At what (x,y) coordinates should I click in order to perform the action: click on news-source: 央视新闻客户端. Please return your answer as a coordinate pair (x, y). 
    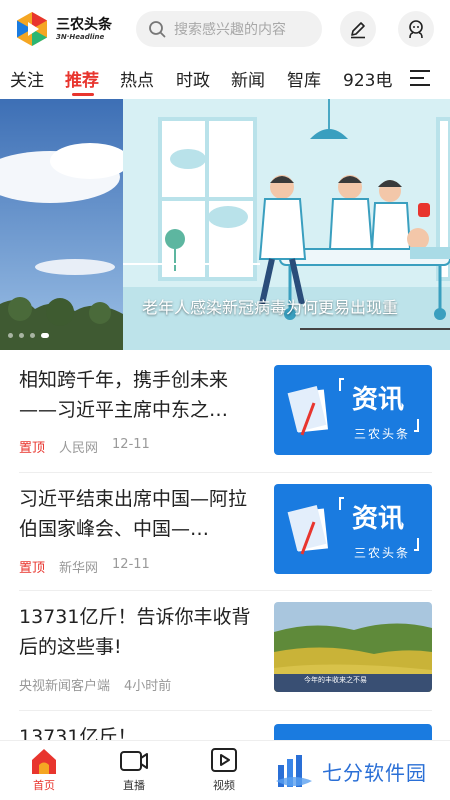
    Looking at the image, I should click on (65, 686).